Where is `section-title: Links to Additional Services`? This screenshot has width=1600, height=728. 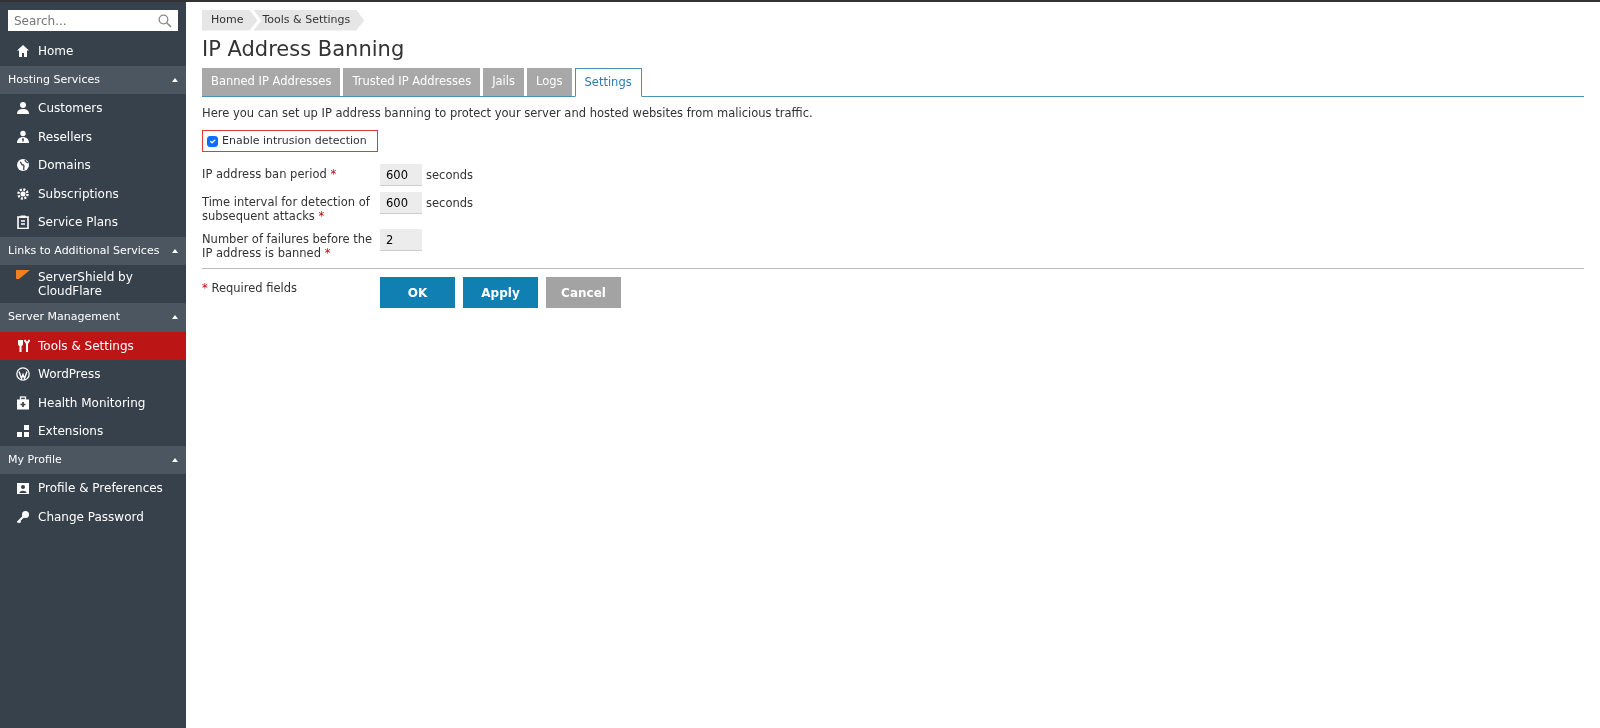 section-title: Links to Additional Services is located at coordinates (84, 250).